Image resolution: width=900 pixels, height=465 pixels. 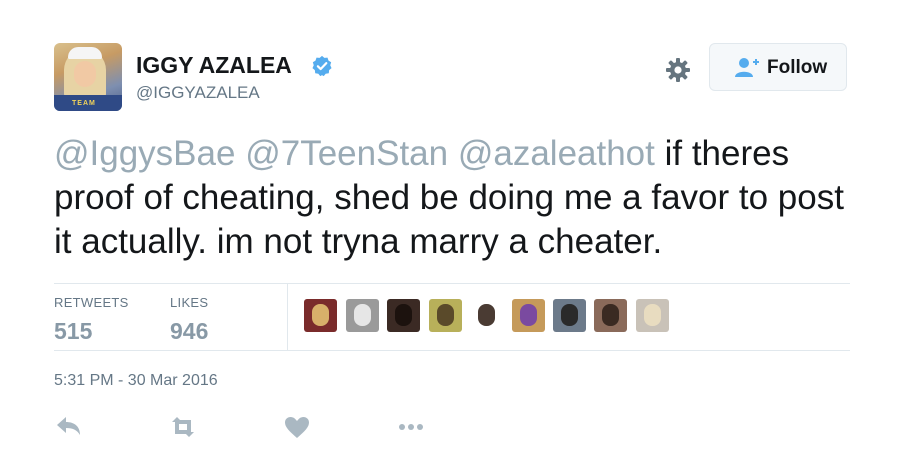 I want to click on display-name: IGGY AZALEA, so click(x=214, y=65).